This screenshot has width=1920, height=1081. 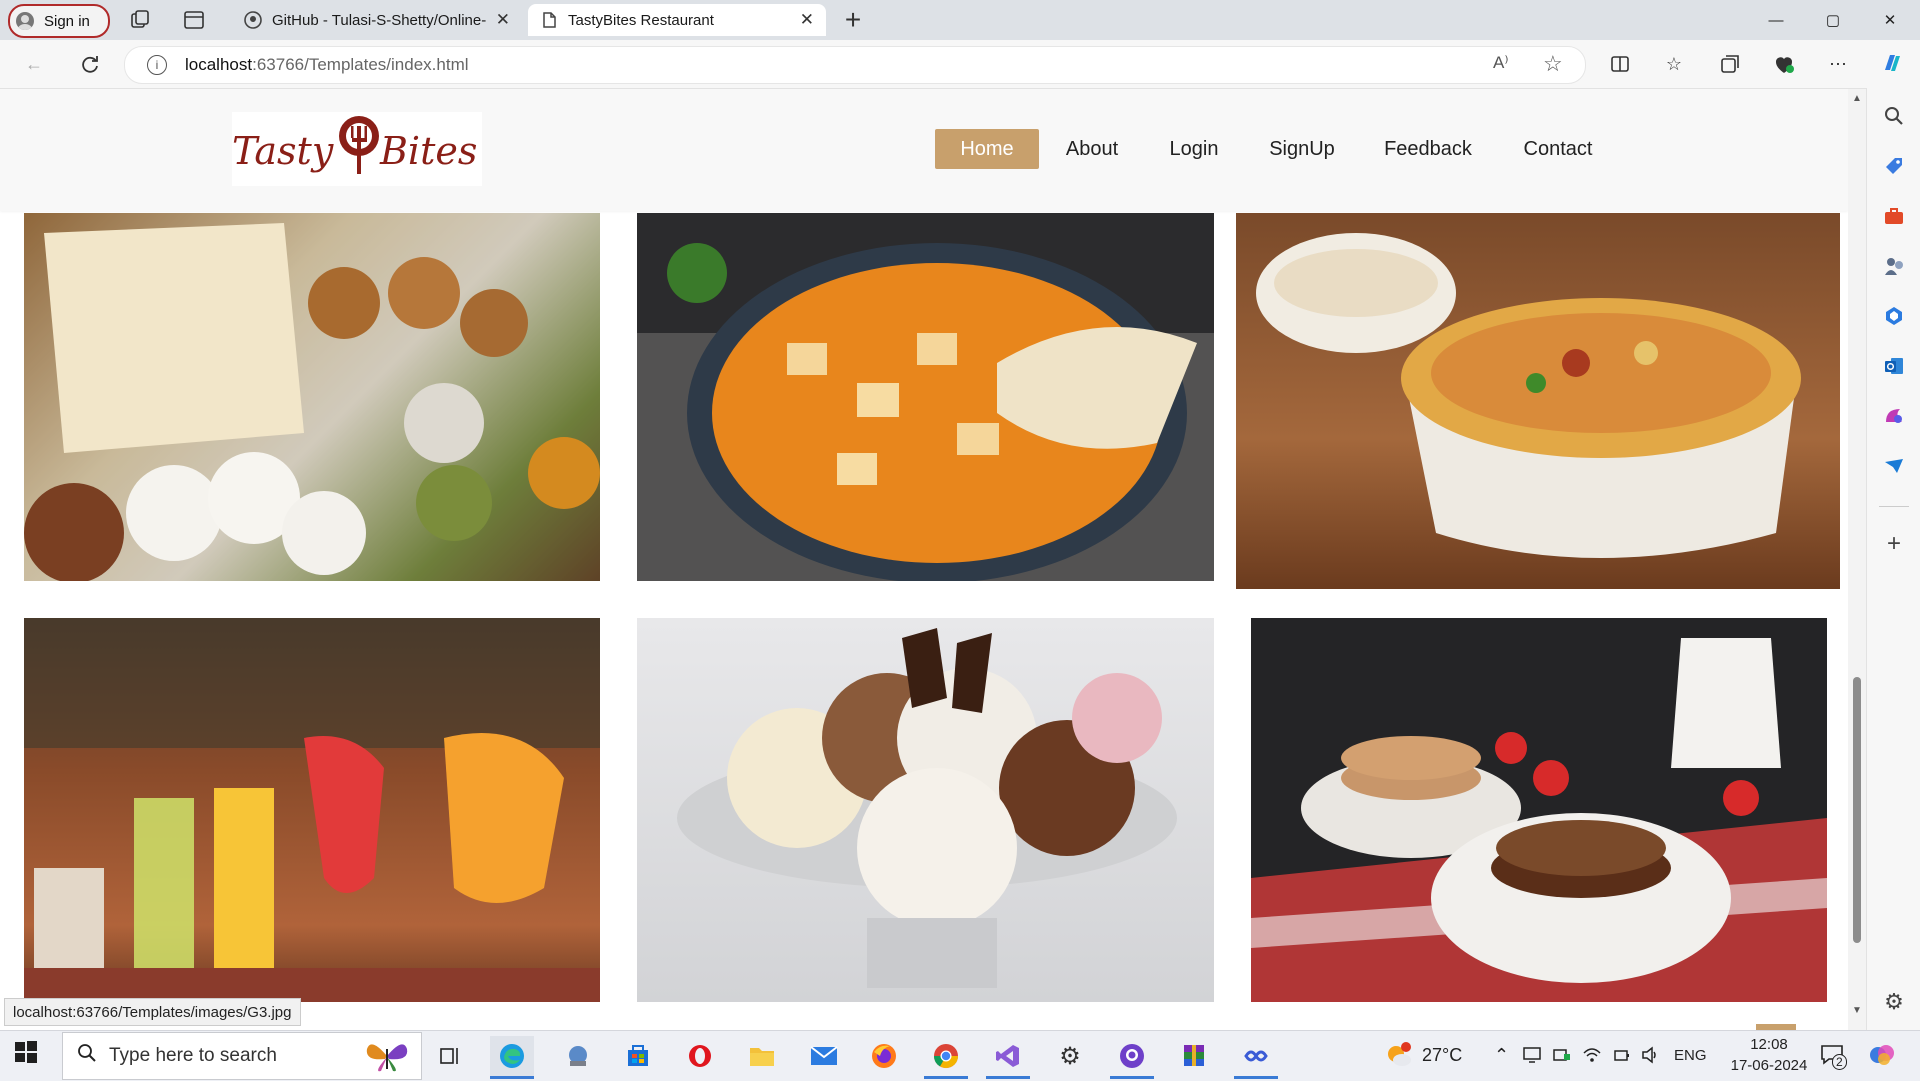 I want to click on nav-feedback: Feedback, so click(x=1428, y=149).